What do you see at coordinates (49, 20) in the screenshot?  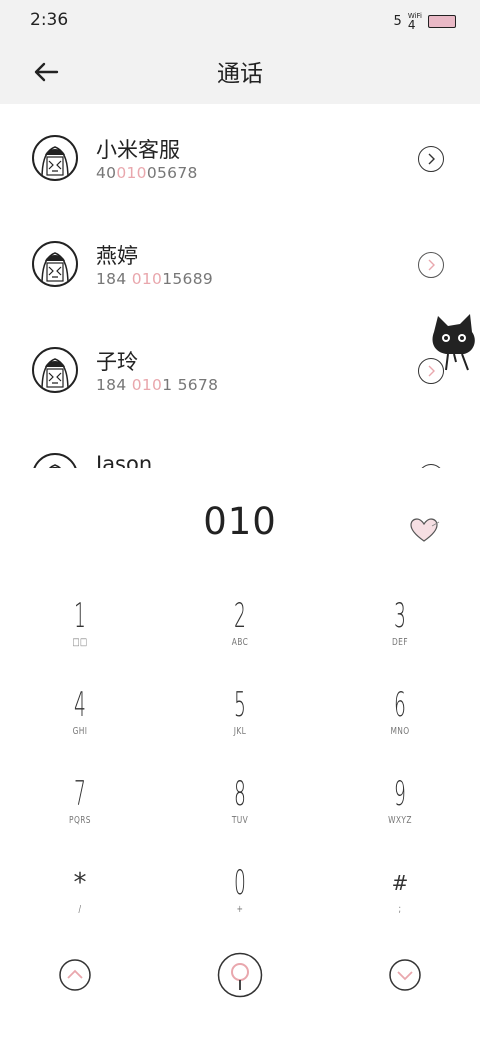 I see `status-time: 2:36` at bounding box center [49, 20].